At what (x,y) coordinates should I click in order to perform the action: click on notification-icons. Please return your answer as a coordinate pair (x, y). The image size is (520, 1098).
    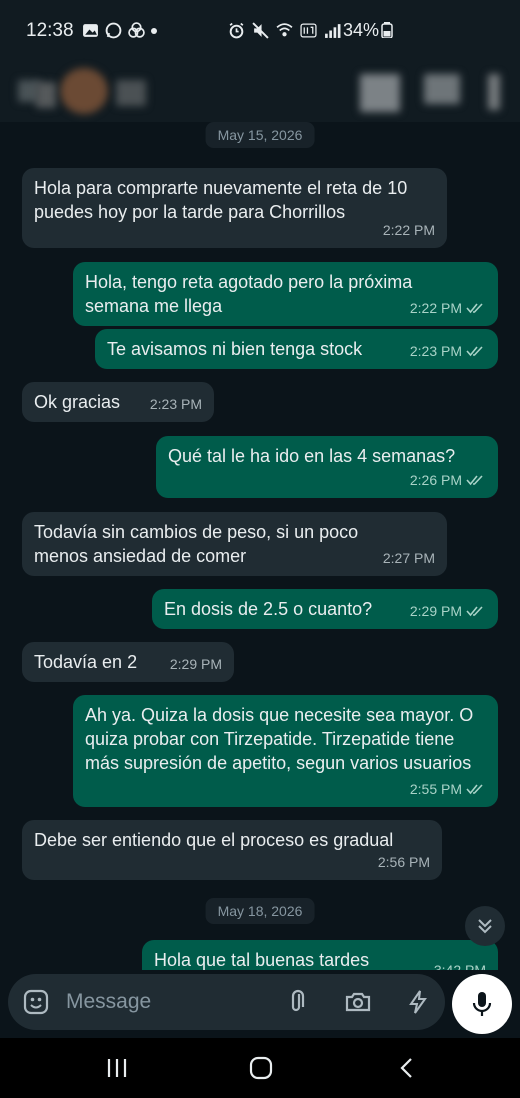
    Looking at the image, I should click on (119, 30).